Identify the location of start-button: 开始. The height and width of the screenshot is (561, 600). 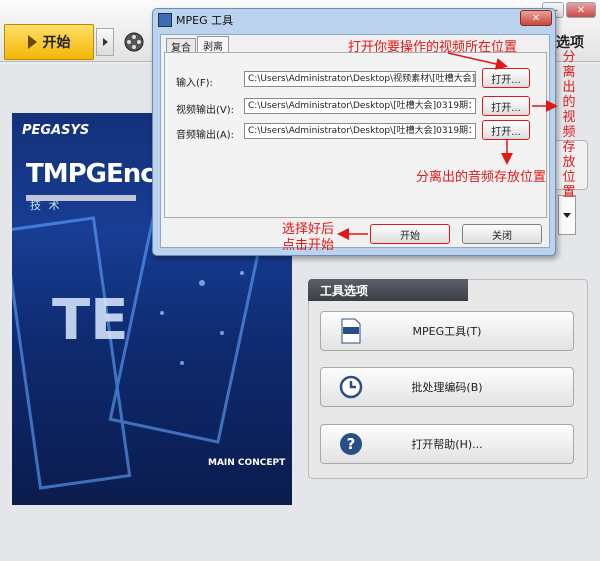
(49, 42).